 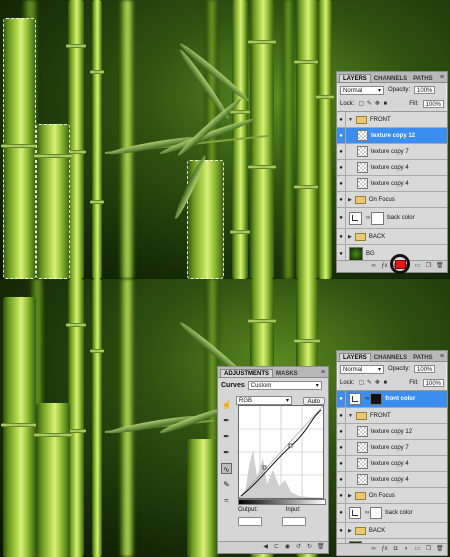 What do you see at coordinates (313, 400) in the screenshot?
I see `auto-button: Auto` at bounding box center [313, 400].